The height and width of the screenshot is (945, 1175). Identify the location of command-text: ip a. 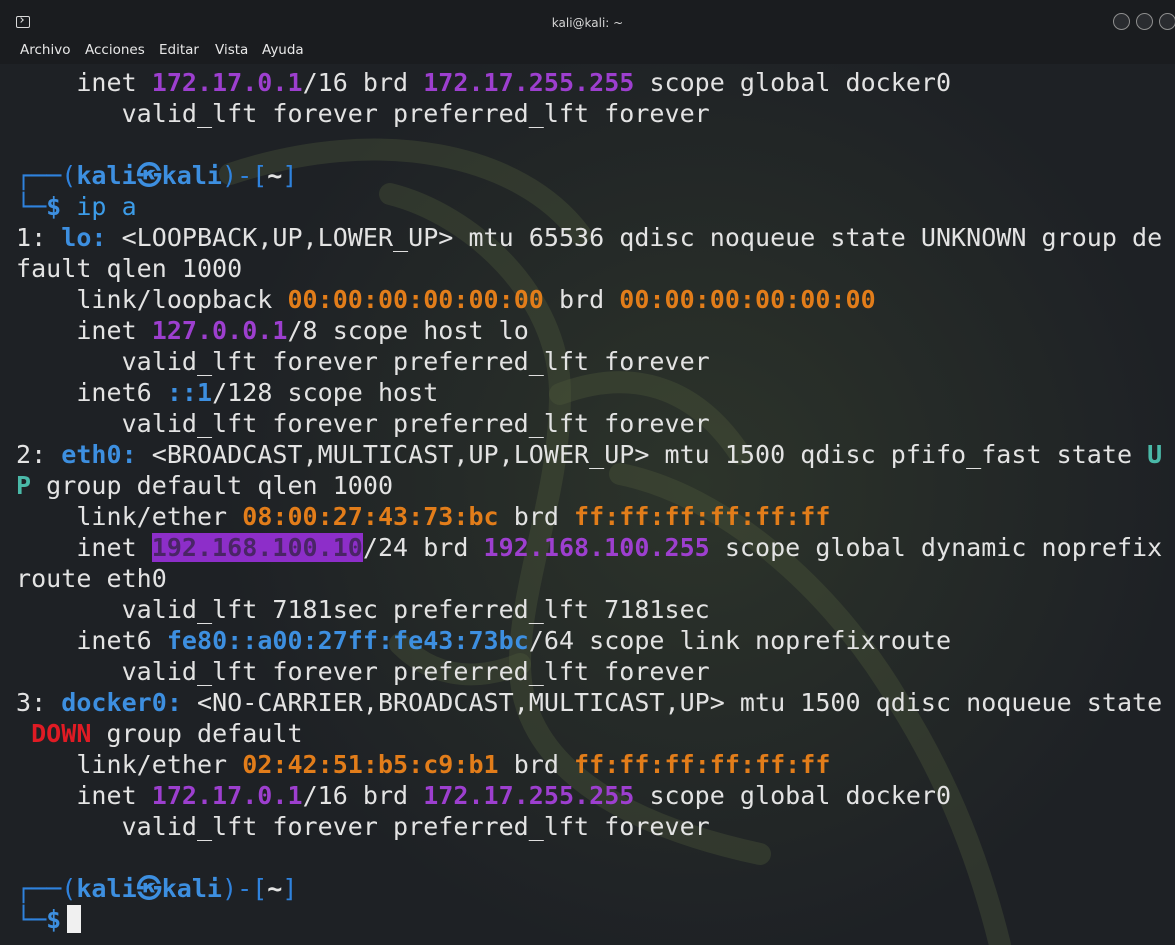
(99, 206).